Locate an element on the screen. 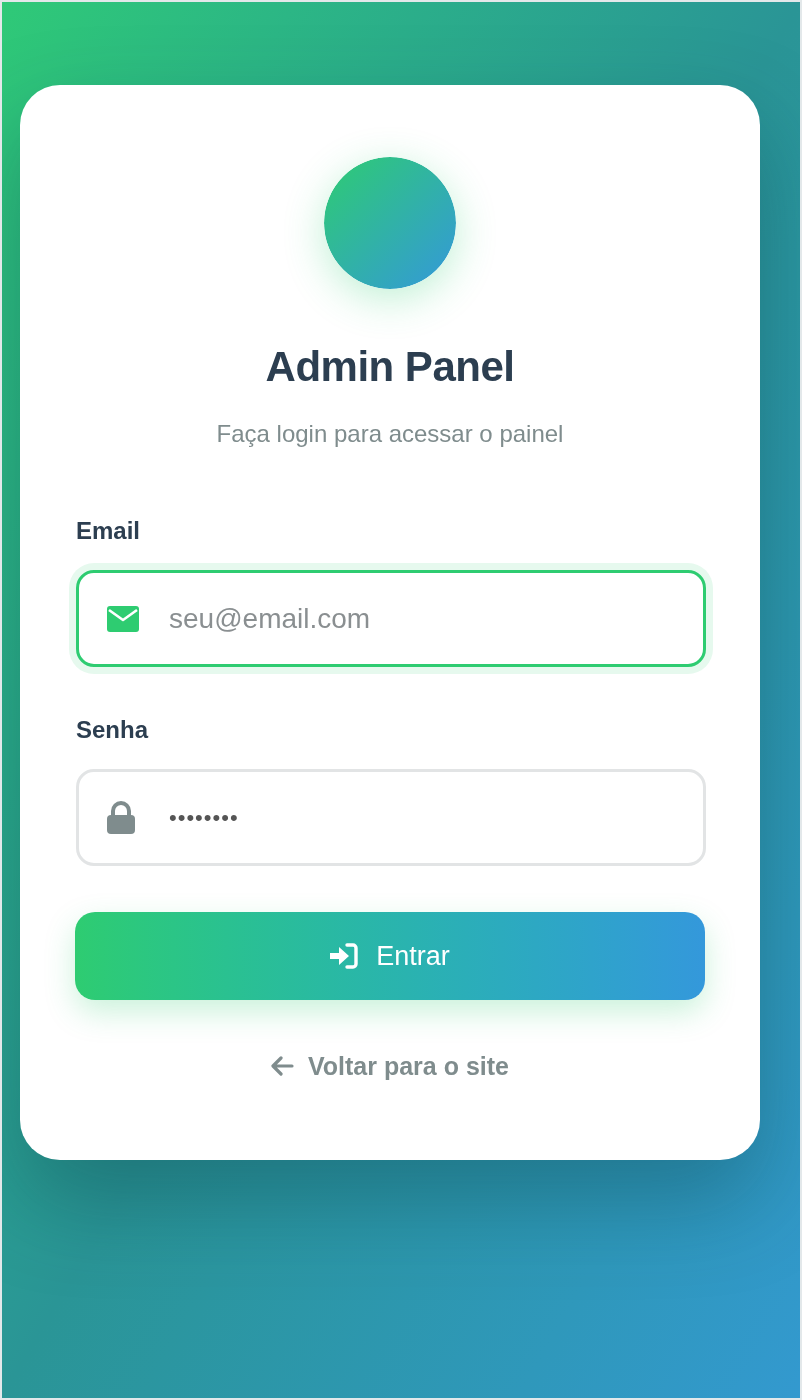  arrow-left-icon is located at coordinates (282, 1066).